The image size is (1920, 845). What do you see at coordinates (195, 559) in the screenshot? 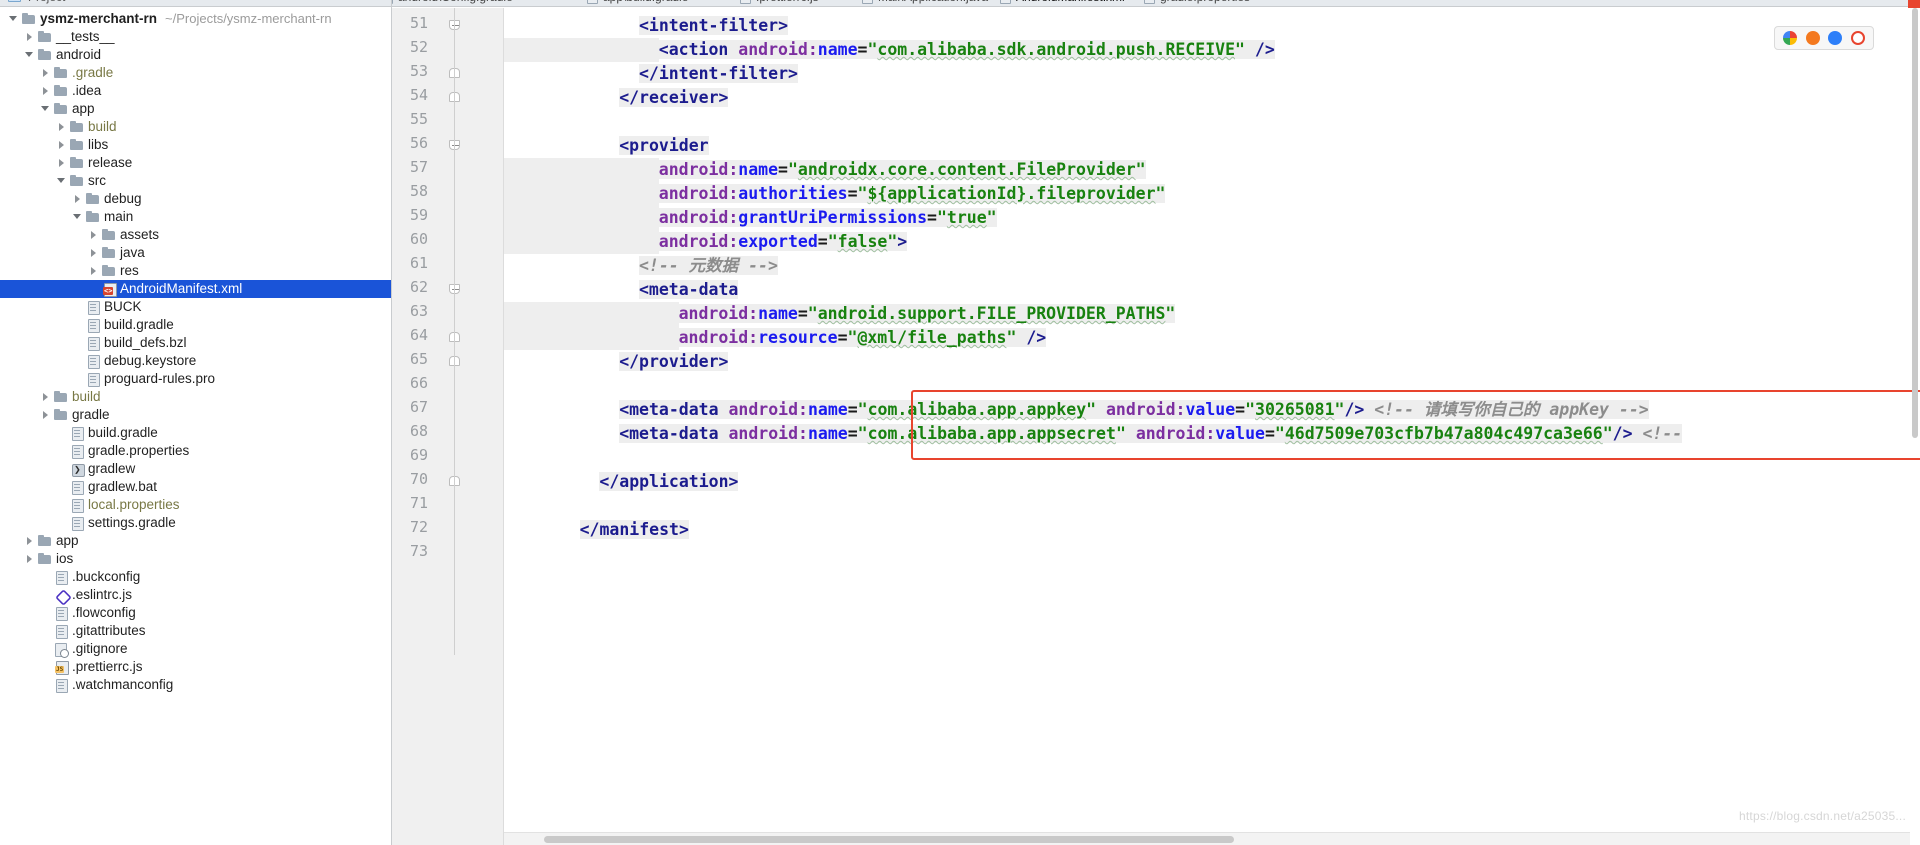
I see `tree-item: ios` at bounding box center [195, 559].